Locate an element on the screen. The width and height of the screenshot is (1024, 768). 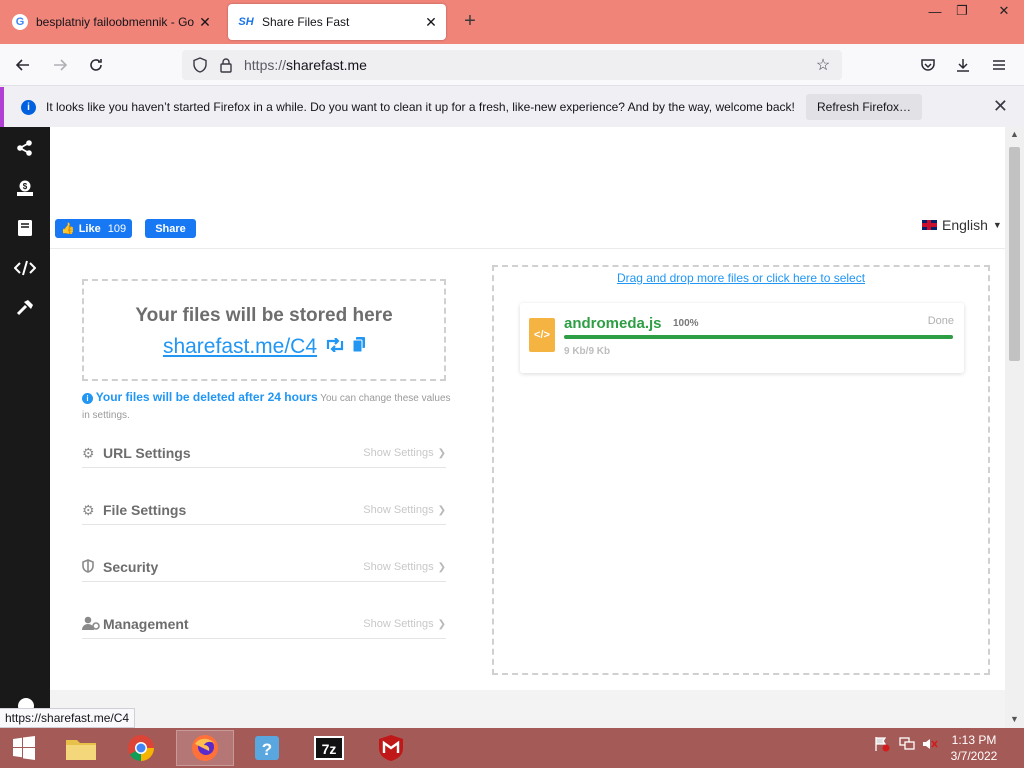
download-icon is located at coordinates (963, 65).